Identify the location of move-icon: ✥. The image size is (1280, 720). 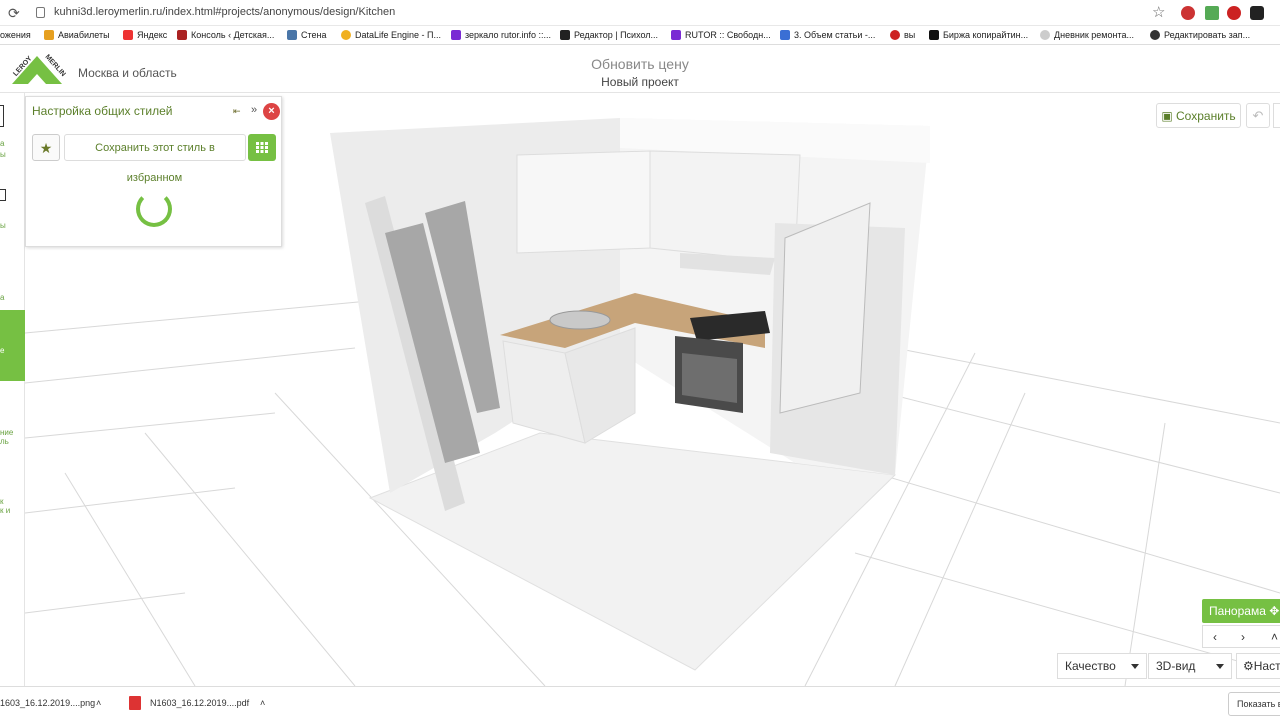
(1272, 611).